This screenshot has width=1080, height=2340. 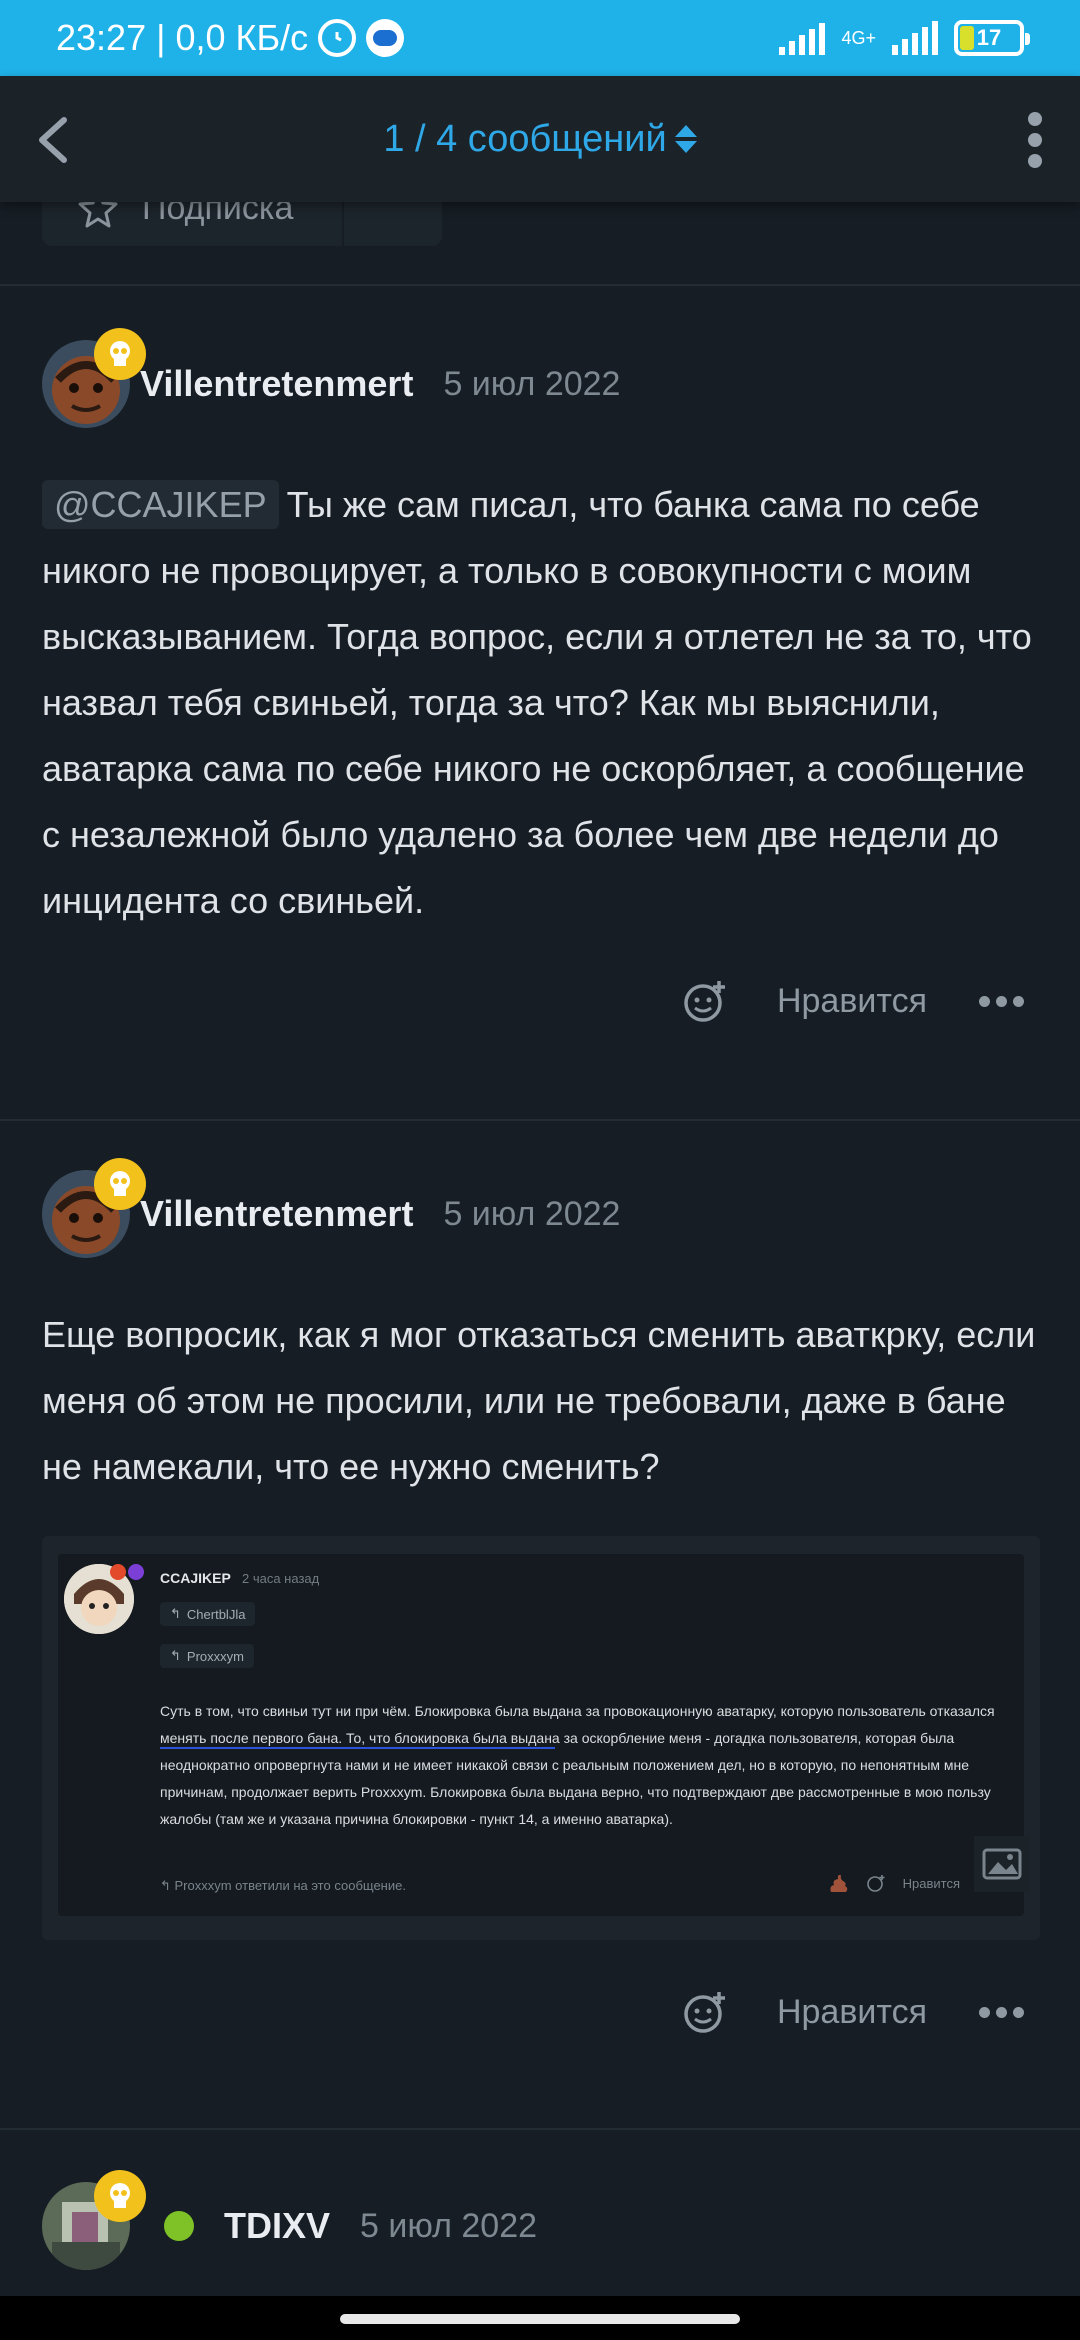 I want to click on status-time: 23:27 | 0,0 КБ/с, so click(x=182, y=37).